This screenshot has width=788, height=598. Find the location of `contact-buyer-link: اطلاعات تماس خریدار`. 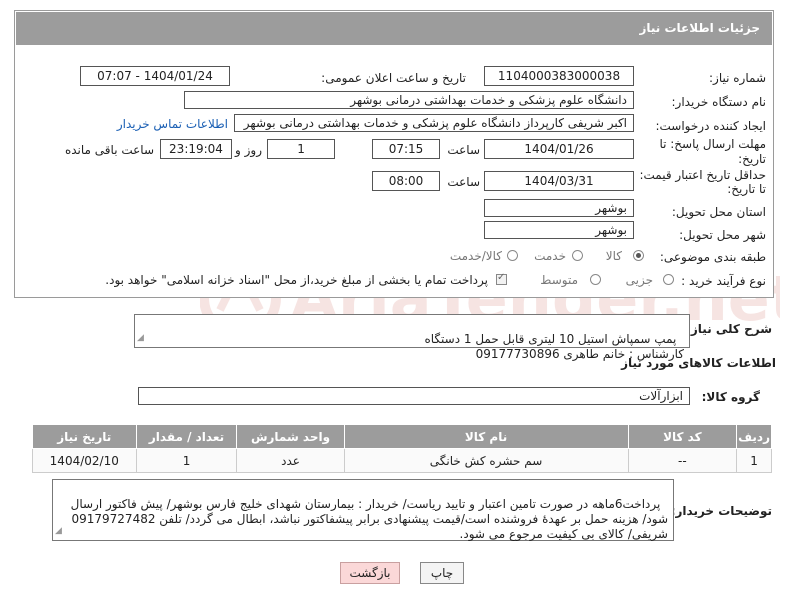

contact-buyer-link: اطلاعات تماس خریدار is located at coordinates (172, 124).